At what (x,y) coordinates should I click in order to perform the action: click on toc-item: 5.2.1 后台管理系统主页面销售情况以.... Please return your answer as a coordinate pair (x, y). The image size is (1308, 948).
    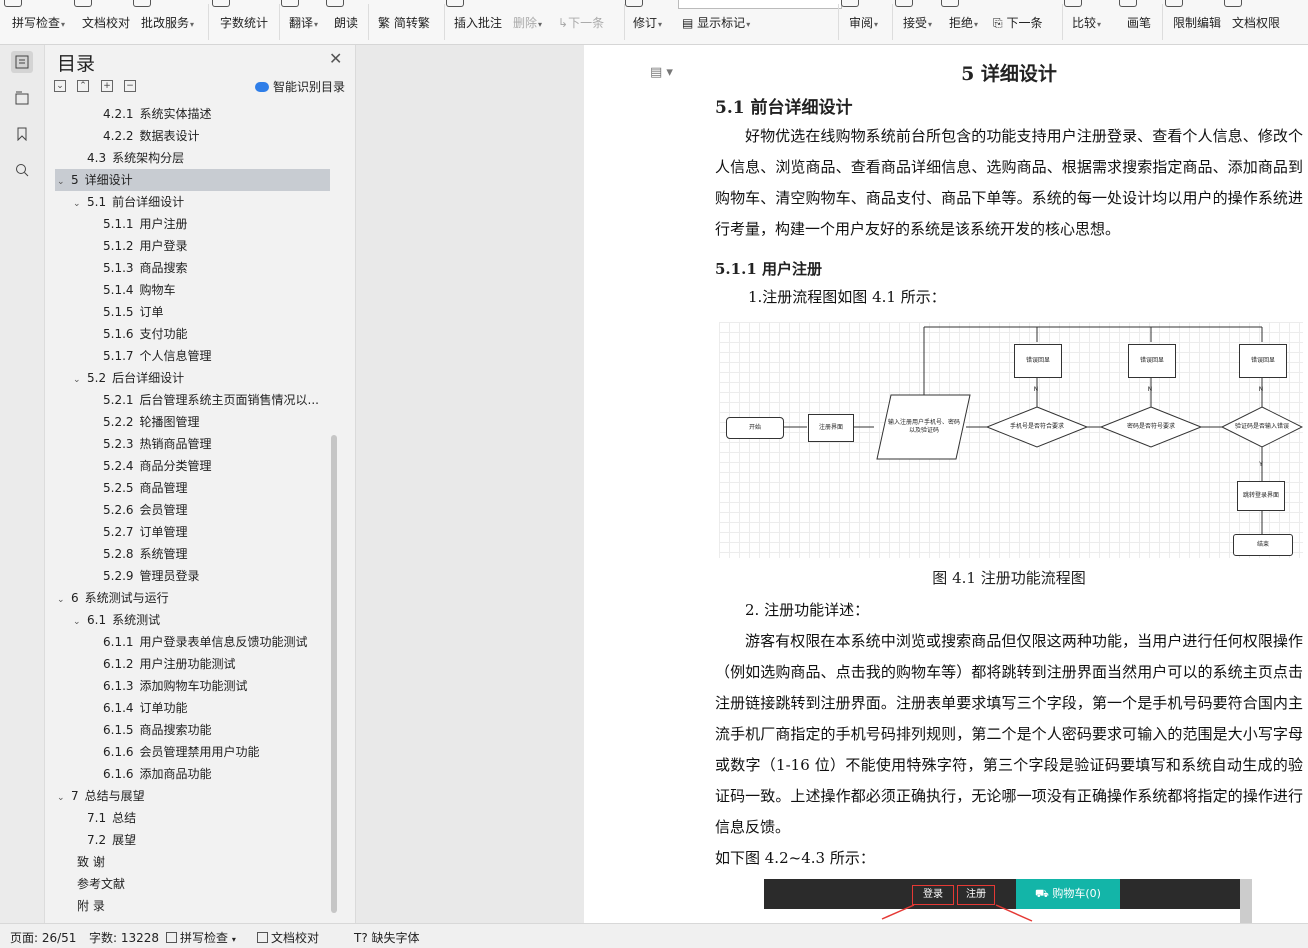
    Looking at the image, I should click on (205, 400).